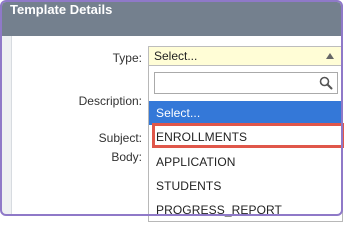 This screenshot has height=240, width=349. I want to click on dropdown-search-input, so click(235, 83).